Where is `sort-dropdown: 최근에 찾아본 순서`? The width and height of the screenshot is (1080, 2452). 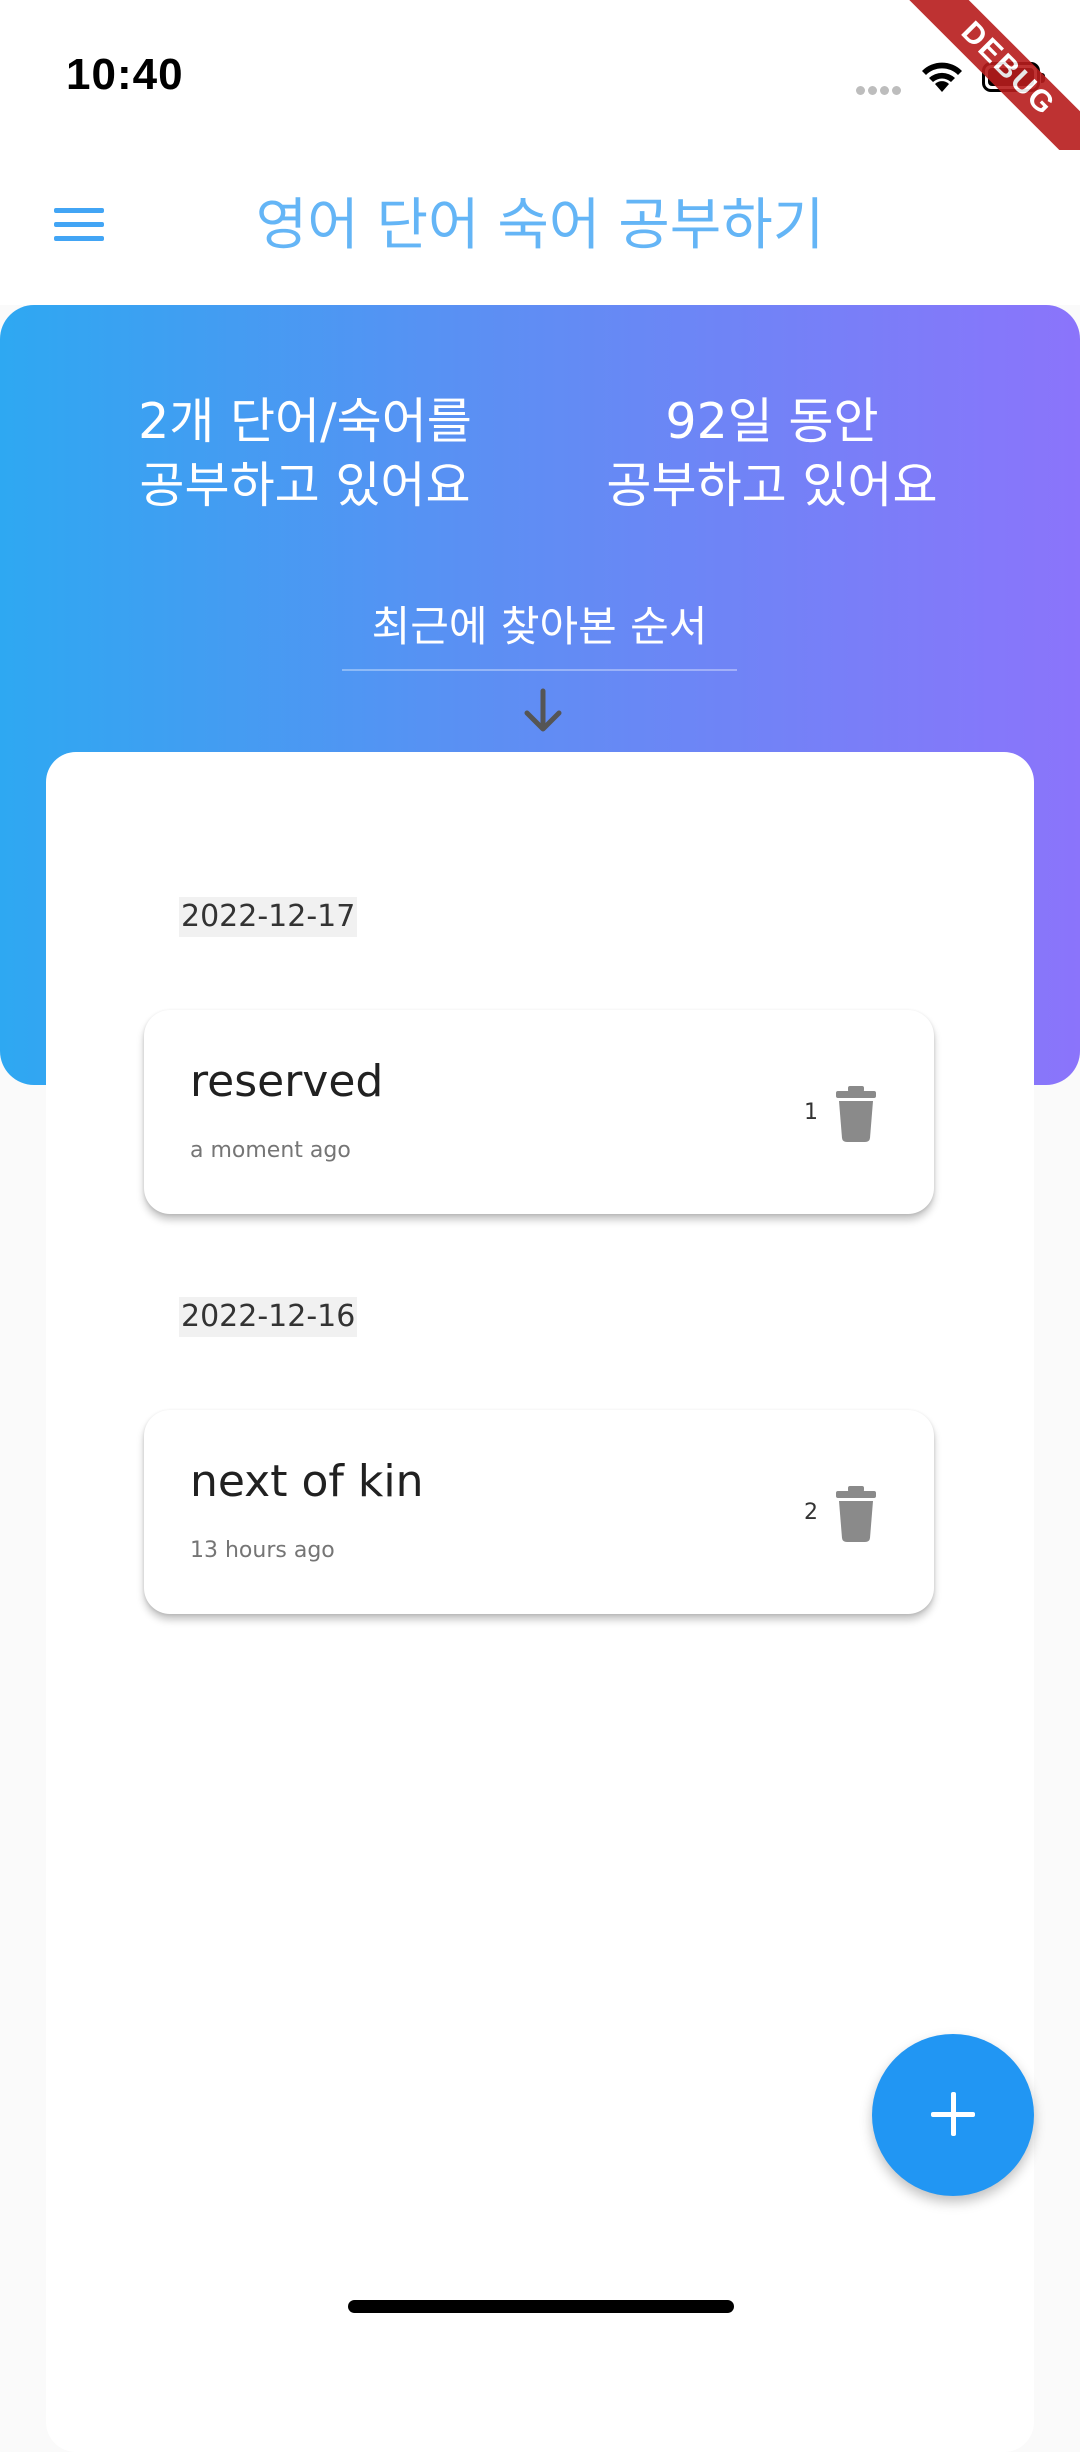 sort-dropdown: 최근에 찾아본 순서 is located at coordinates (539, 658).